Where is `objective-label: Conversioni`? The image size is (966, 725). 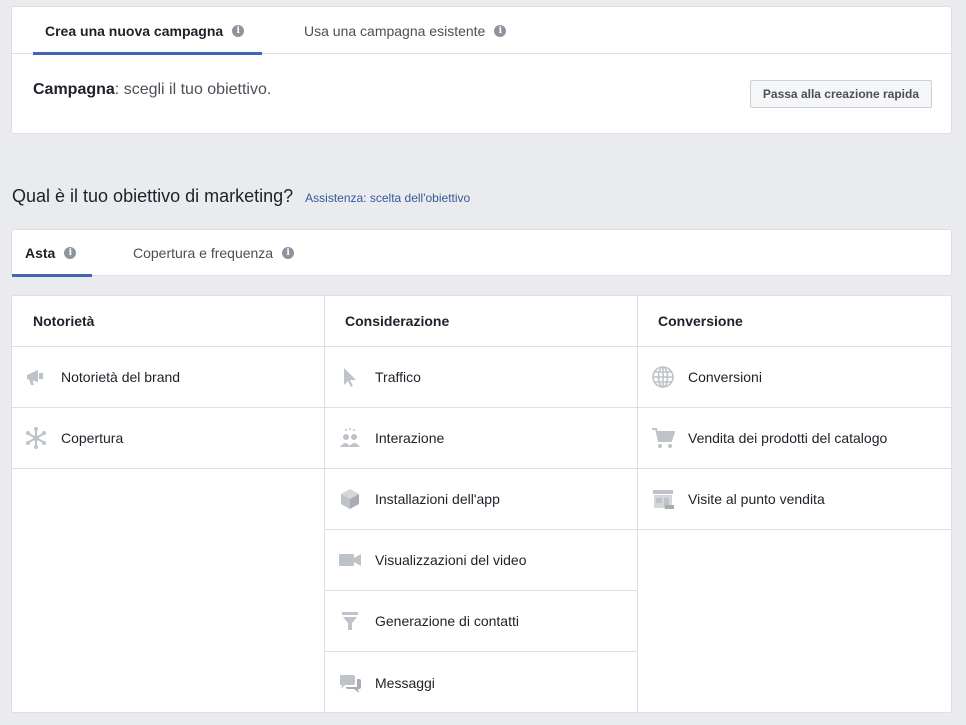 objective-label: Conversioni is located at coordinates (725, 377).